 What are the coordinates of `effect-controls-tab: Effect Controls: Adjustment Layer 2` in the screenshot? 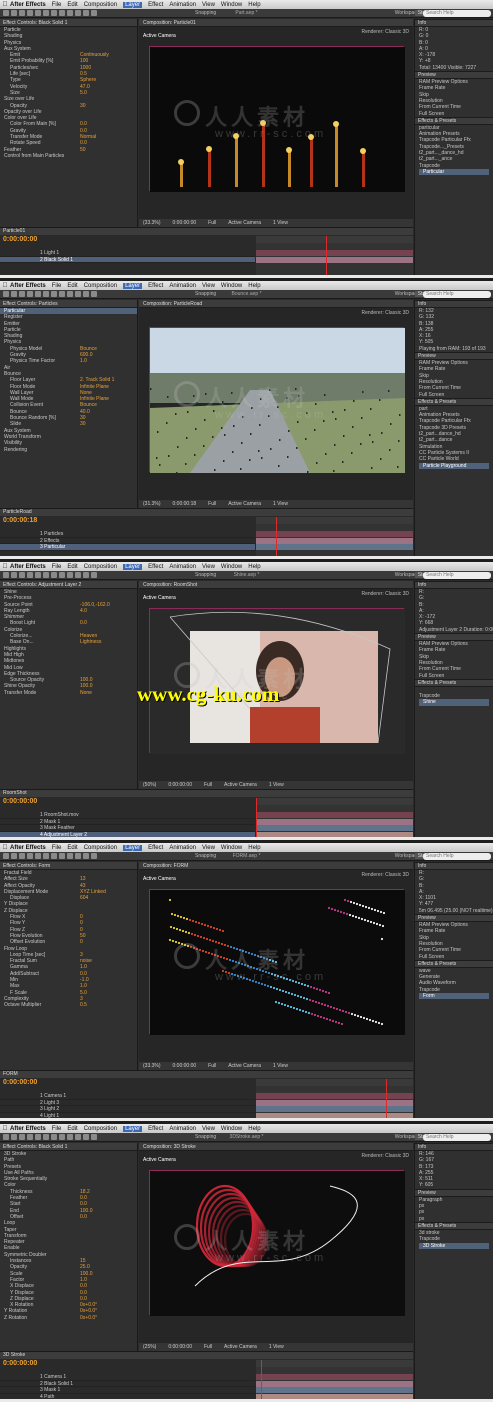 It's located at (68, 585).